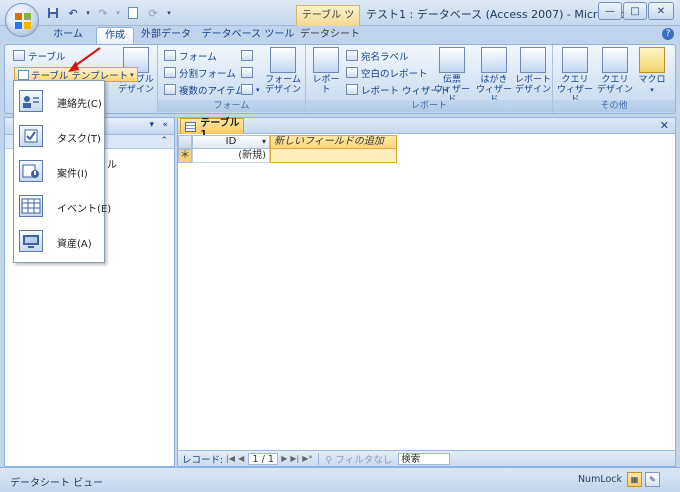 The image size is (680, 492). What do you see at coordinates (103, 13) in the screenshot?
I see `redo-icon: ↷` at bounding box center [103, 13].